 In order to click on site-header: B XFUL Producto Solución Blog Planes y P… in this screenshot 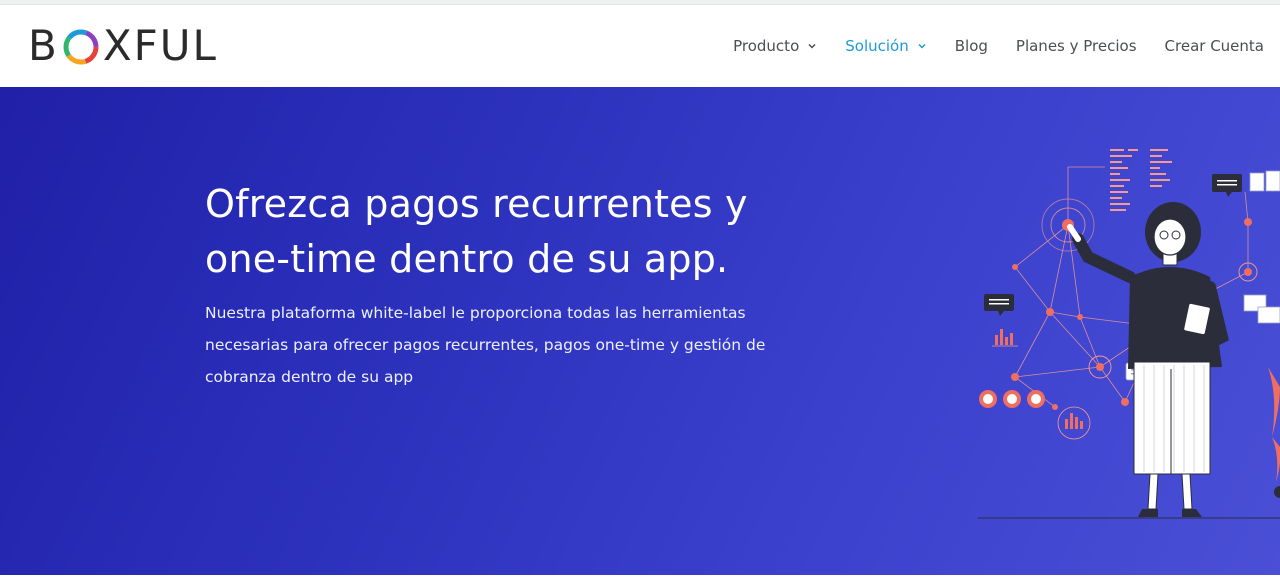, I will do `click(640, 46)`.